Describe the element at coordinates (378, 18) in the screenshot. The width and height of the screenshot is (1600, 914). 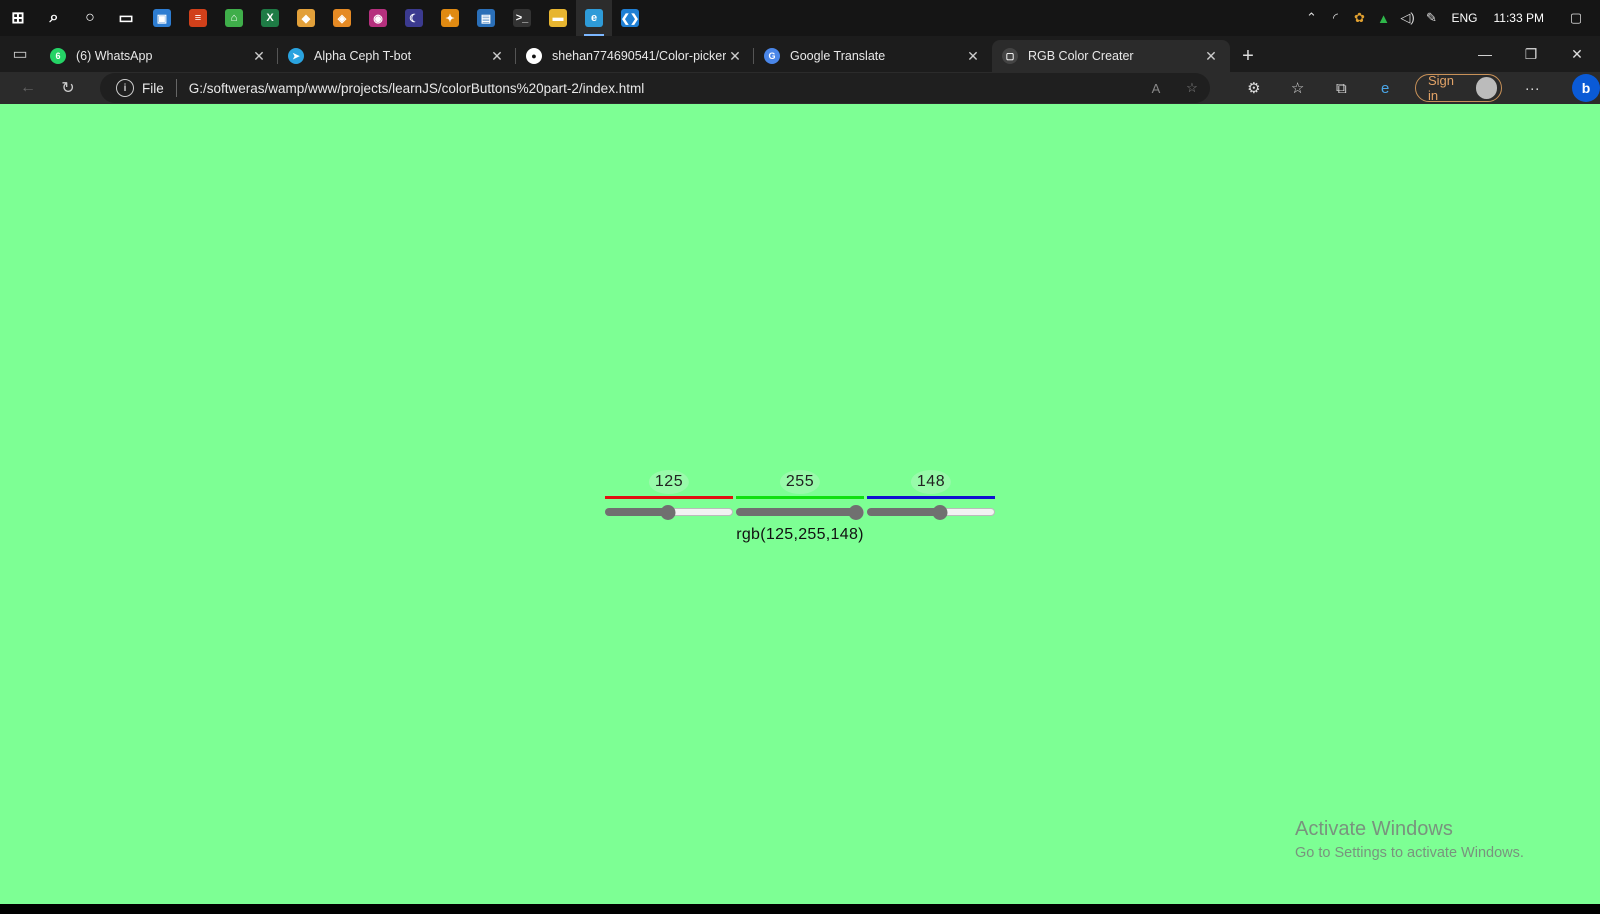
I see `app-icon-5: ◉` at that location.